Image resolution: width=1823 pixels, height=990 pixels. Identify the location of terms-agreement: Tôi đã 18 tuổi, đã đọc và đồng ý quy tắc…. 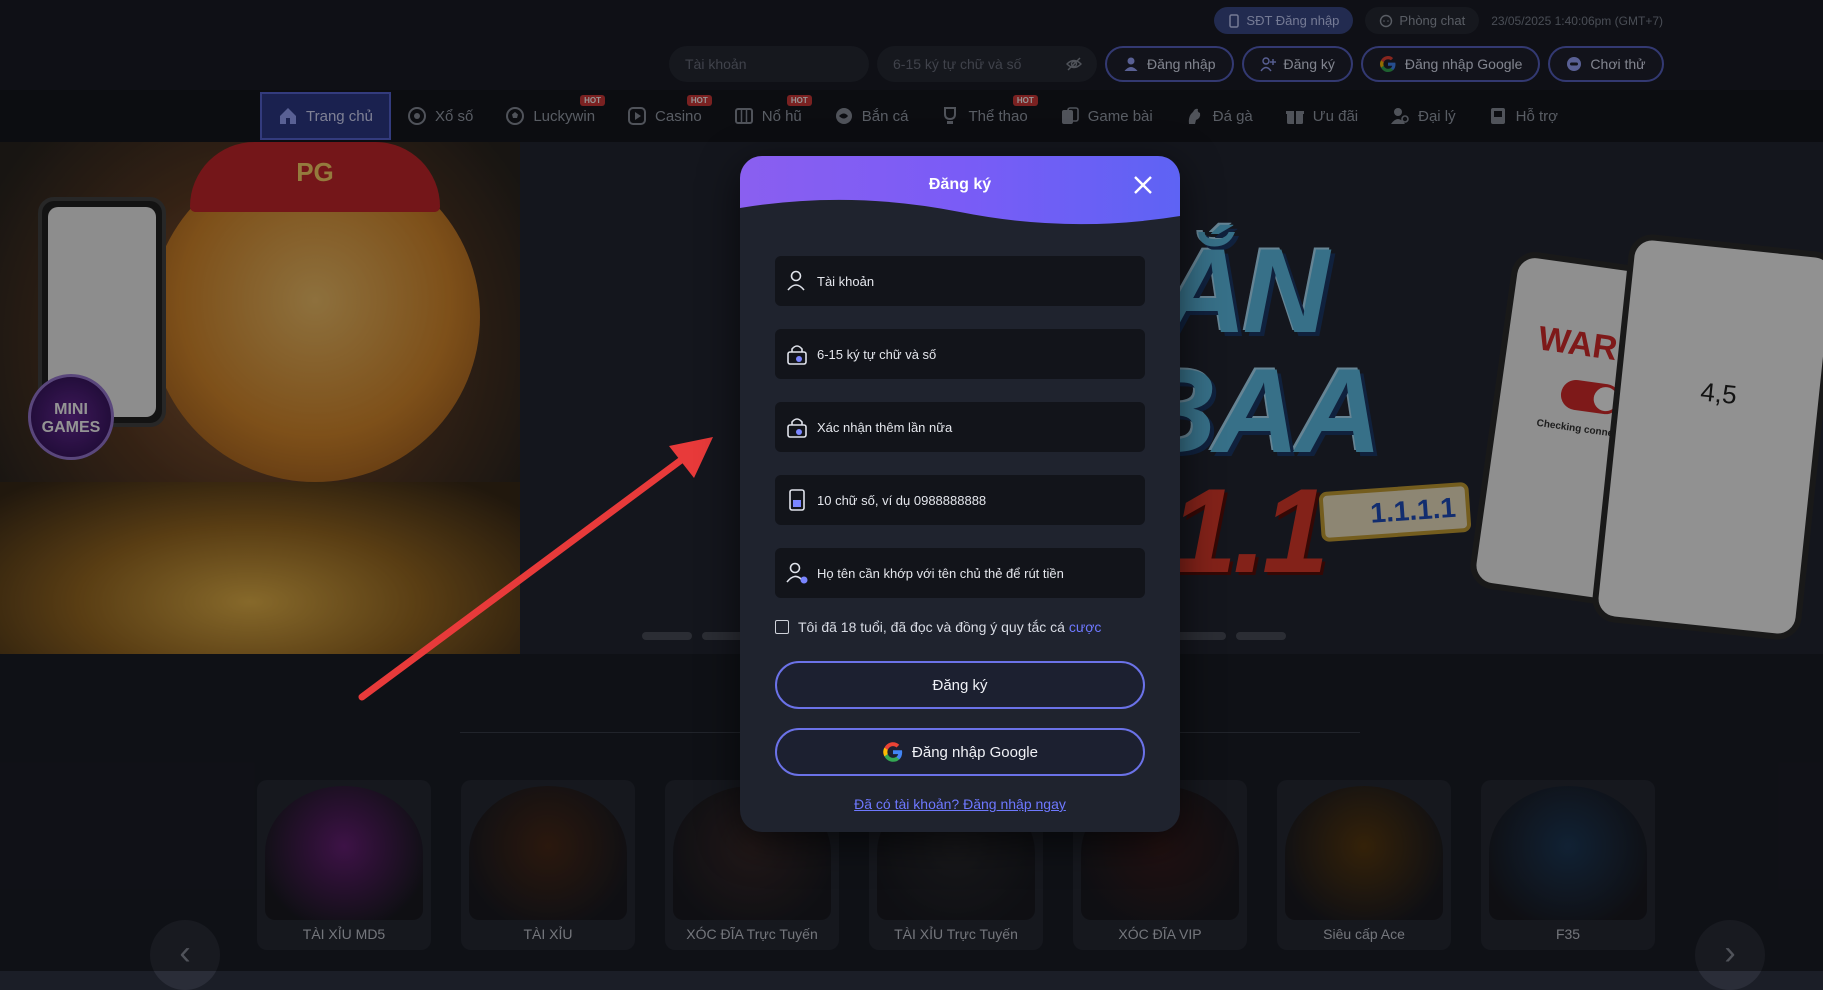
(938, 627).